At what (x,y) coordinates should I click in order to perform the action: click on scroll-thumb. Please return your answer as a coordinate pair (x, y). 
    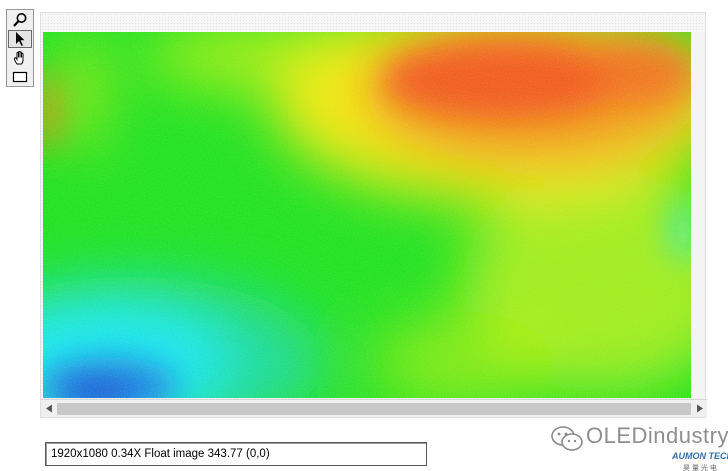
    Looking at the image, I should click on (374, 409).